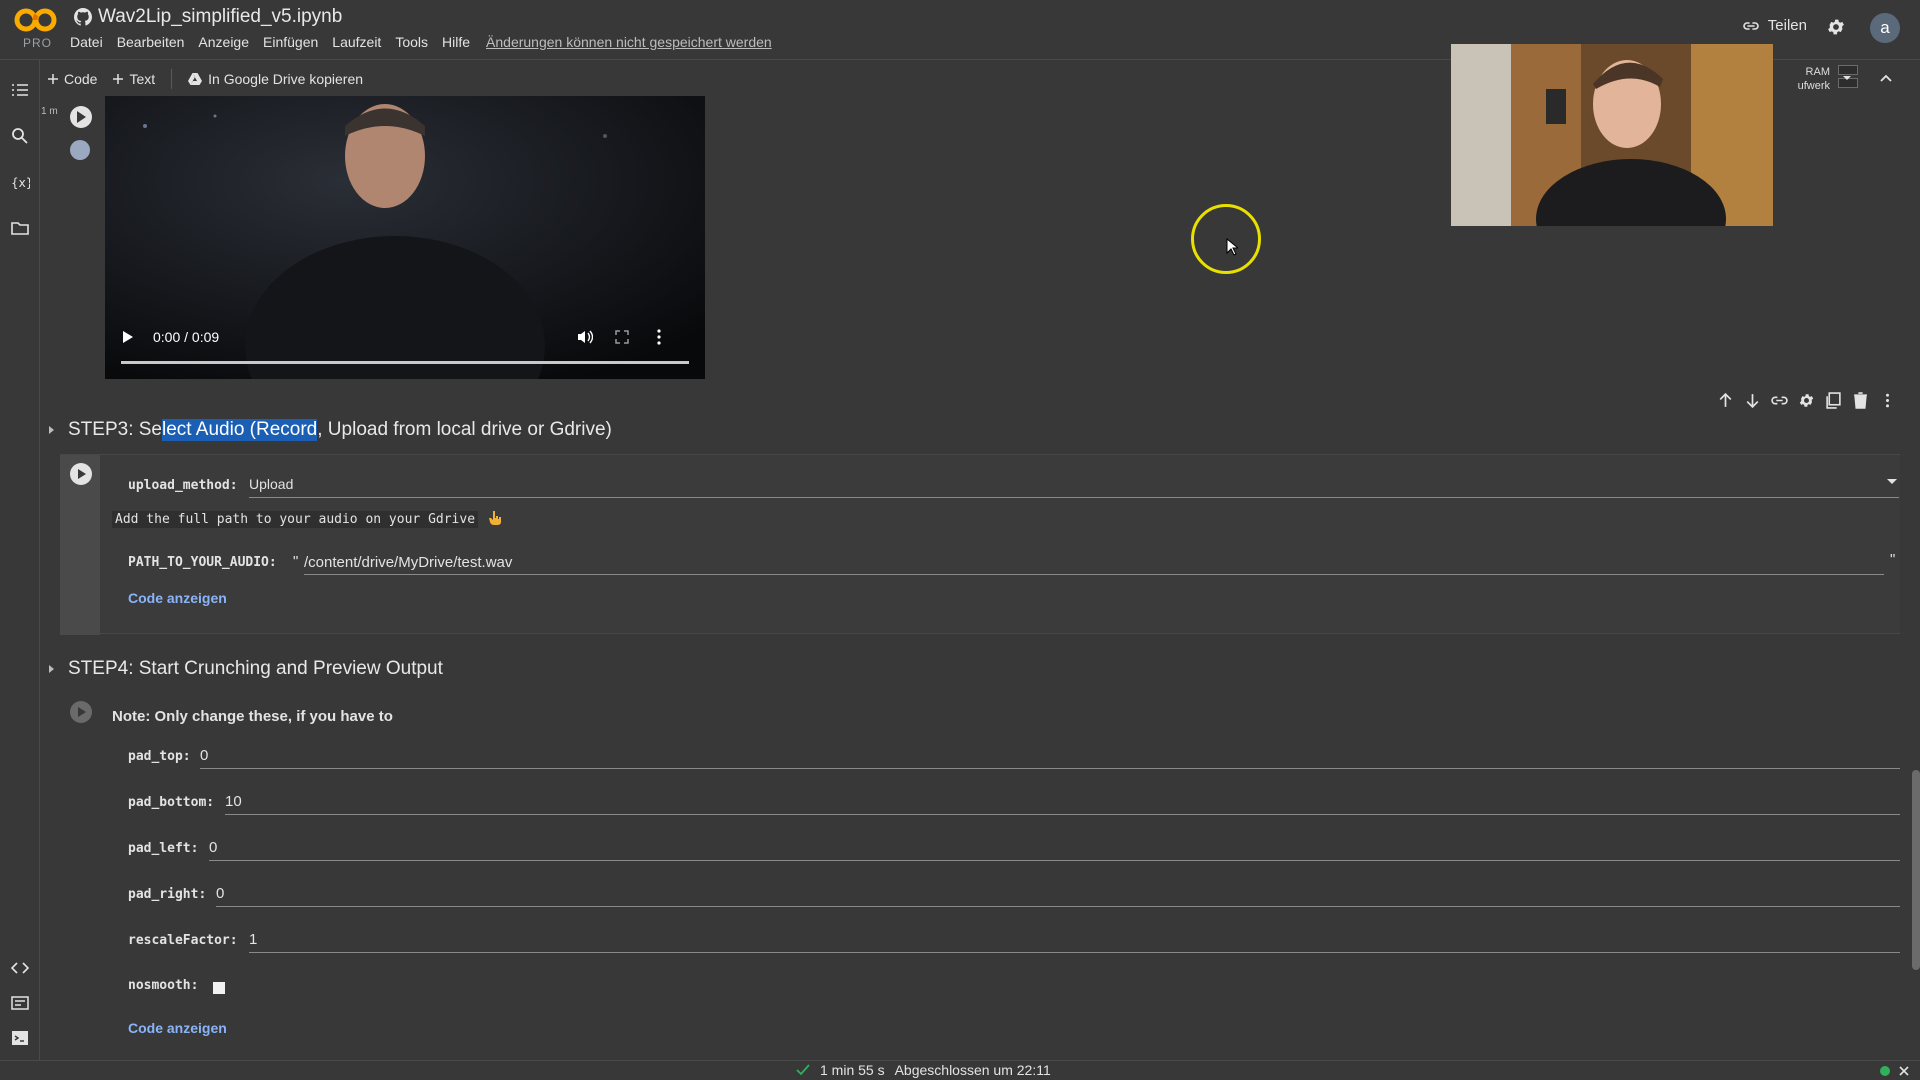 Image resolution: width=1920 pixels, height=1080 pixels. I want to click on pad-right-label: pad_right:, so click(167, 894).